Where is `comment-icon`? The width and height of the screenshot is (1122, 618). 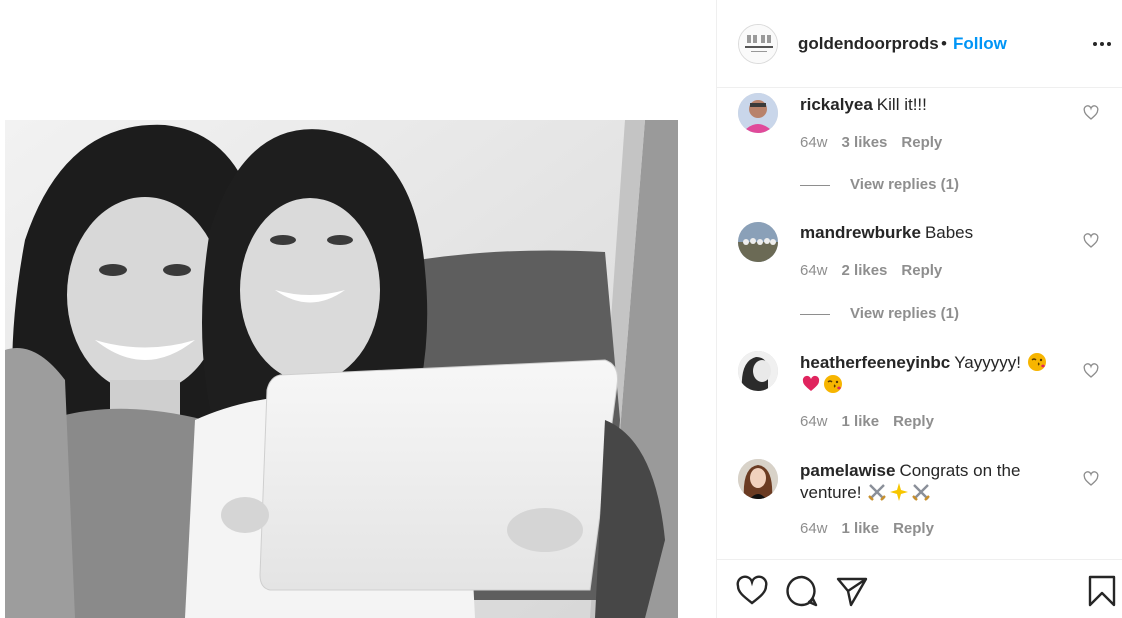 comment-icon is located at coordinates (802, 591).